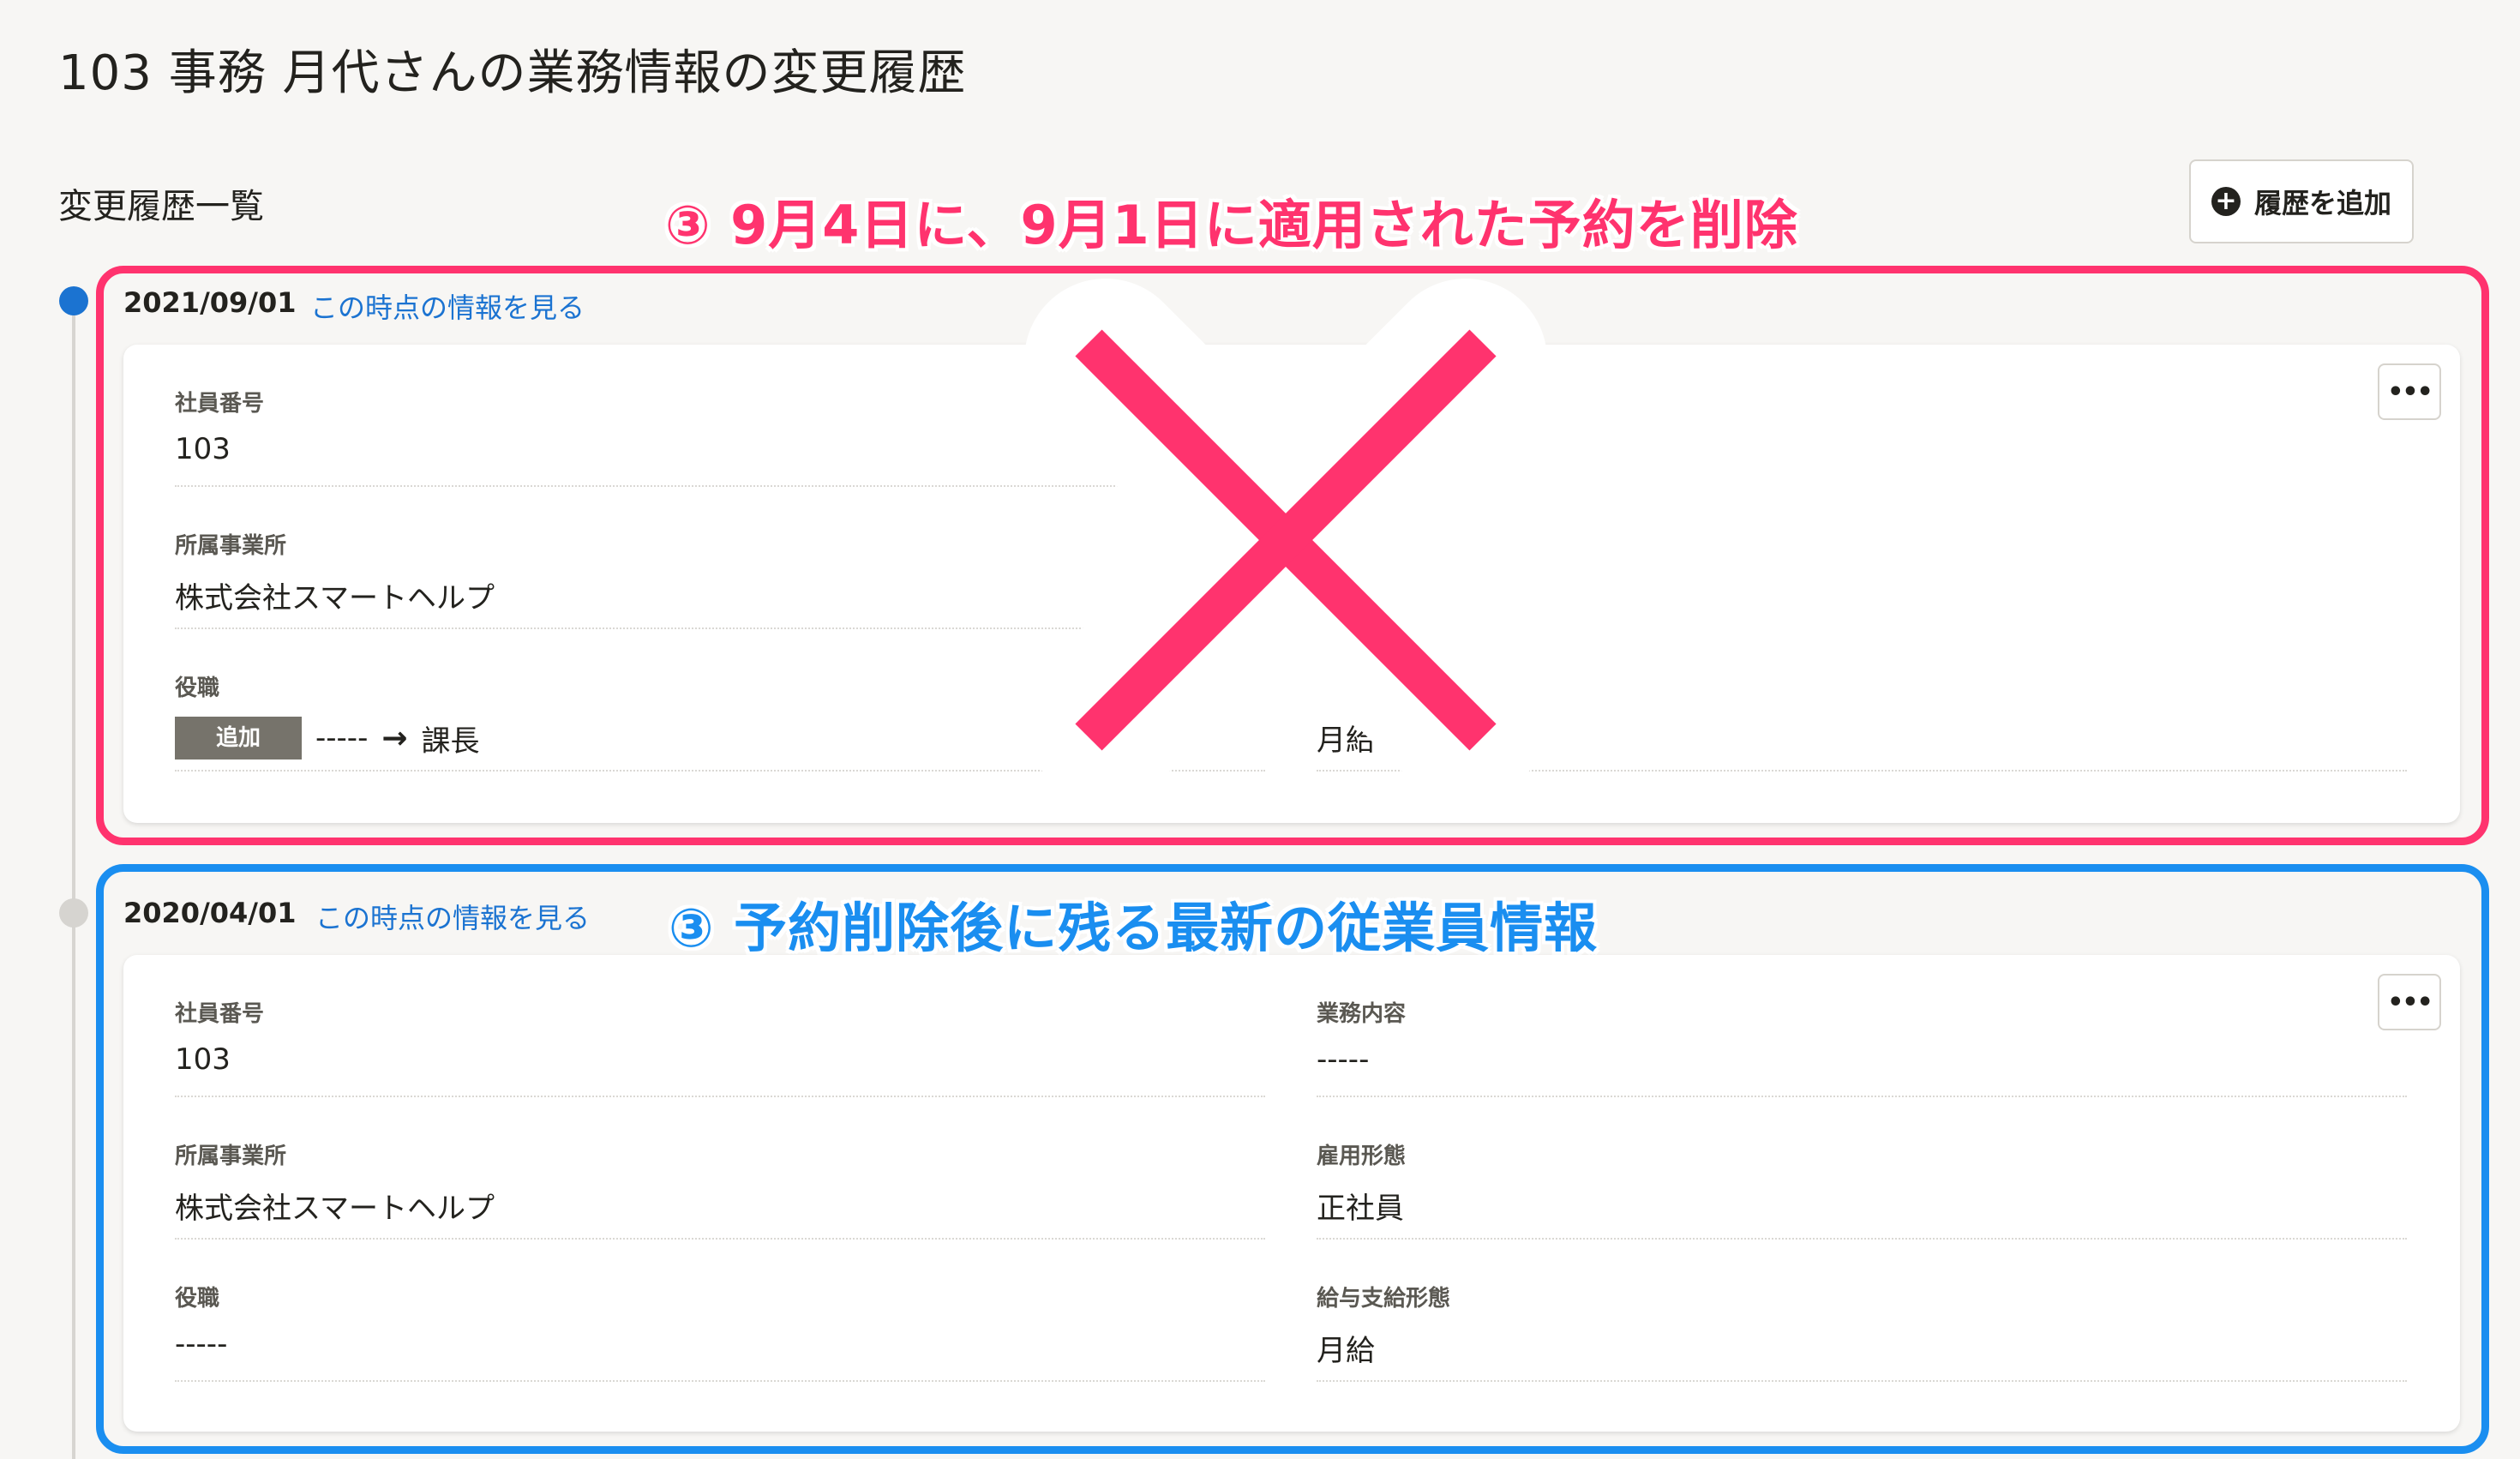  Describe the element at coordinates (1285, 540) in the screenshot. I see `cross-mark-icon` at that location.